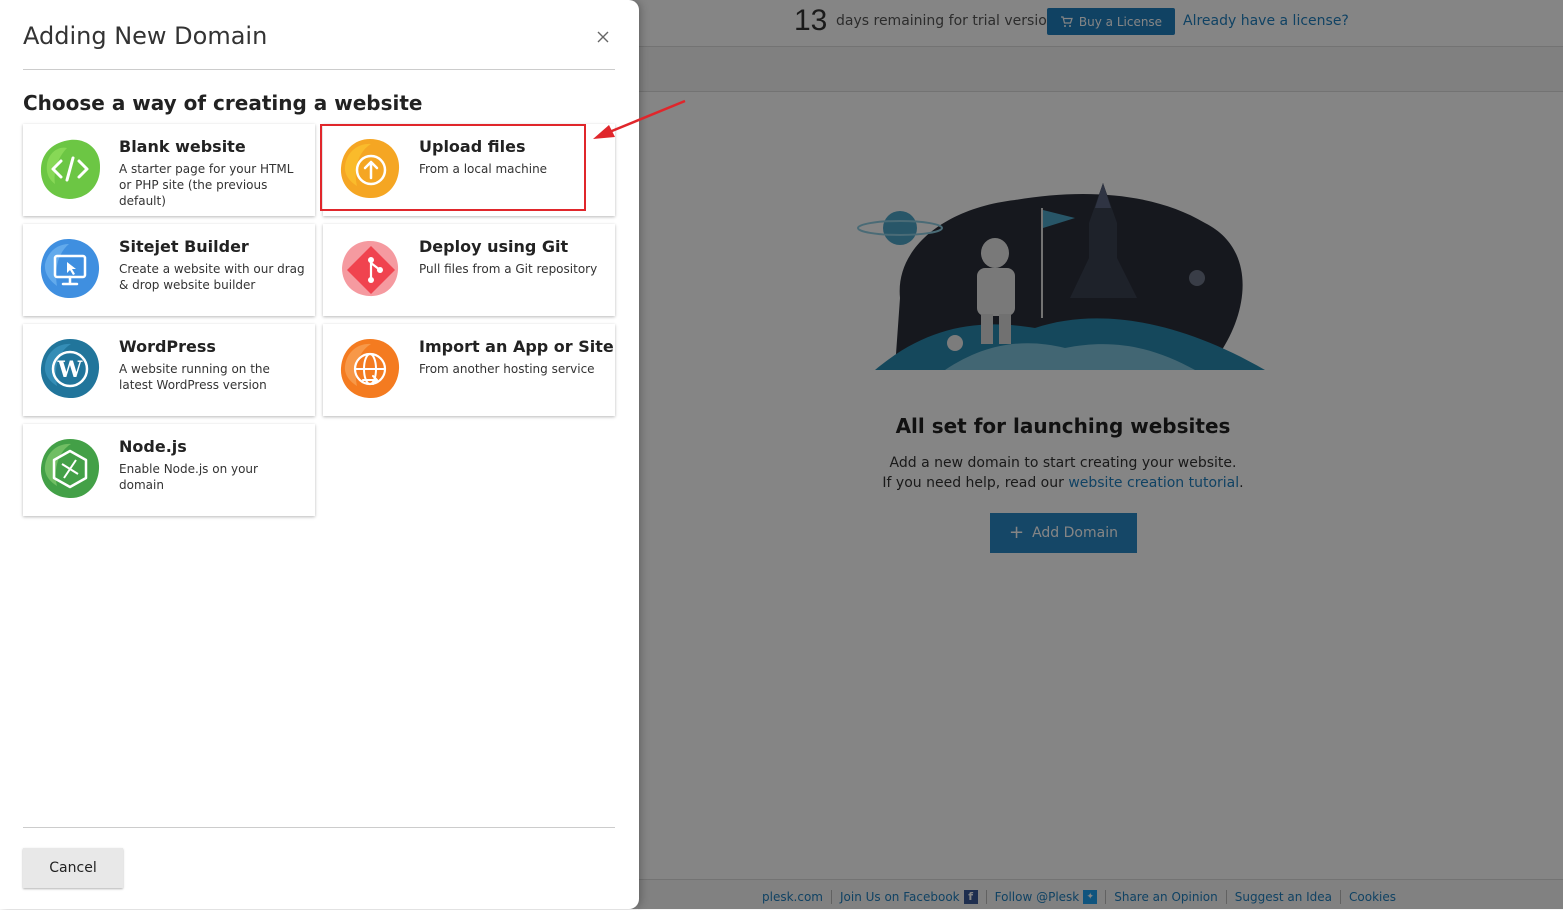  Describe the element at coordinates (167, 346) in the screenshot. I see `option-title: WordPress` at that location.